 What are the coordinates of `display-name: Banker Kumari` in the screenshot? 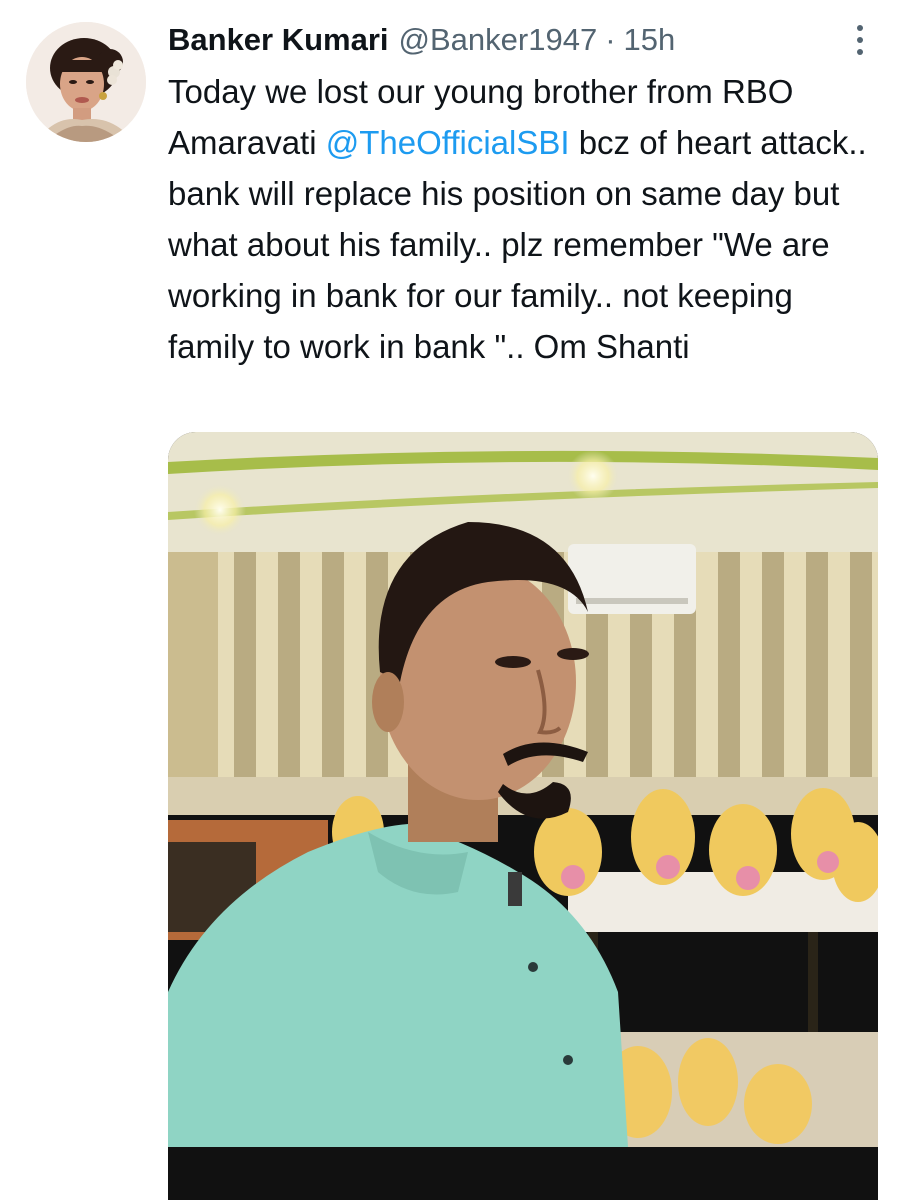 It's located at (278, 40).